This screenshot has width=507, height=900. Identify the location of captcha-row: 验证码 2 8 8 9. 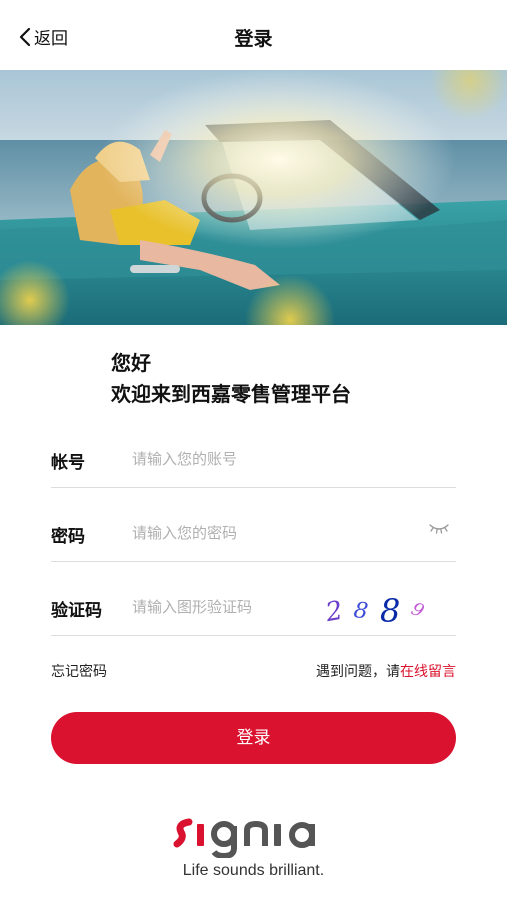
(253, 612).